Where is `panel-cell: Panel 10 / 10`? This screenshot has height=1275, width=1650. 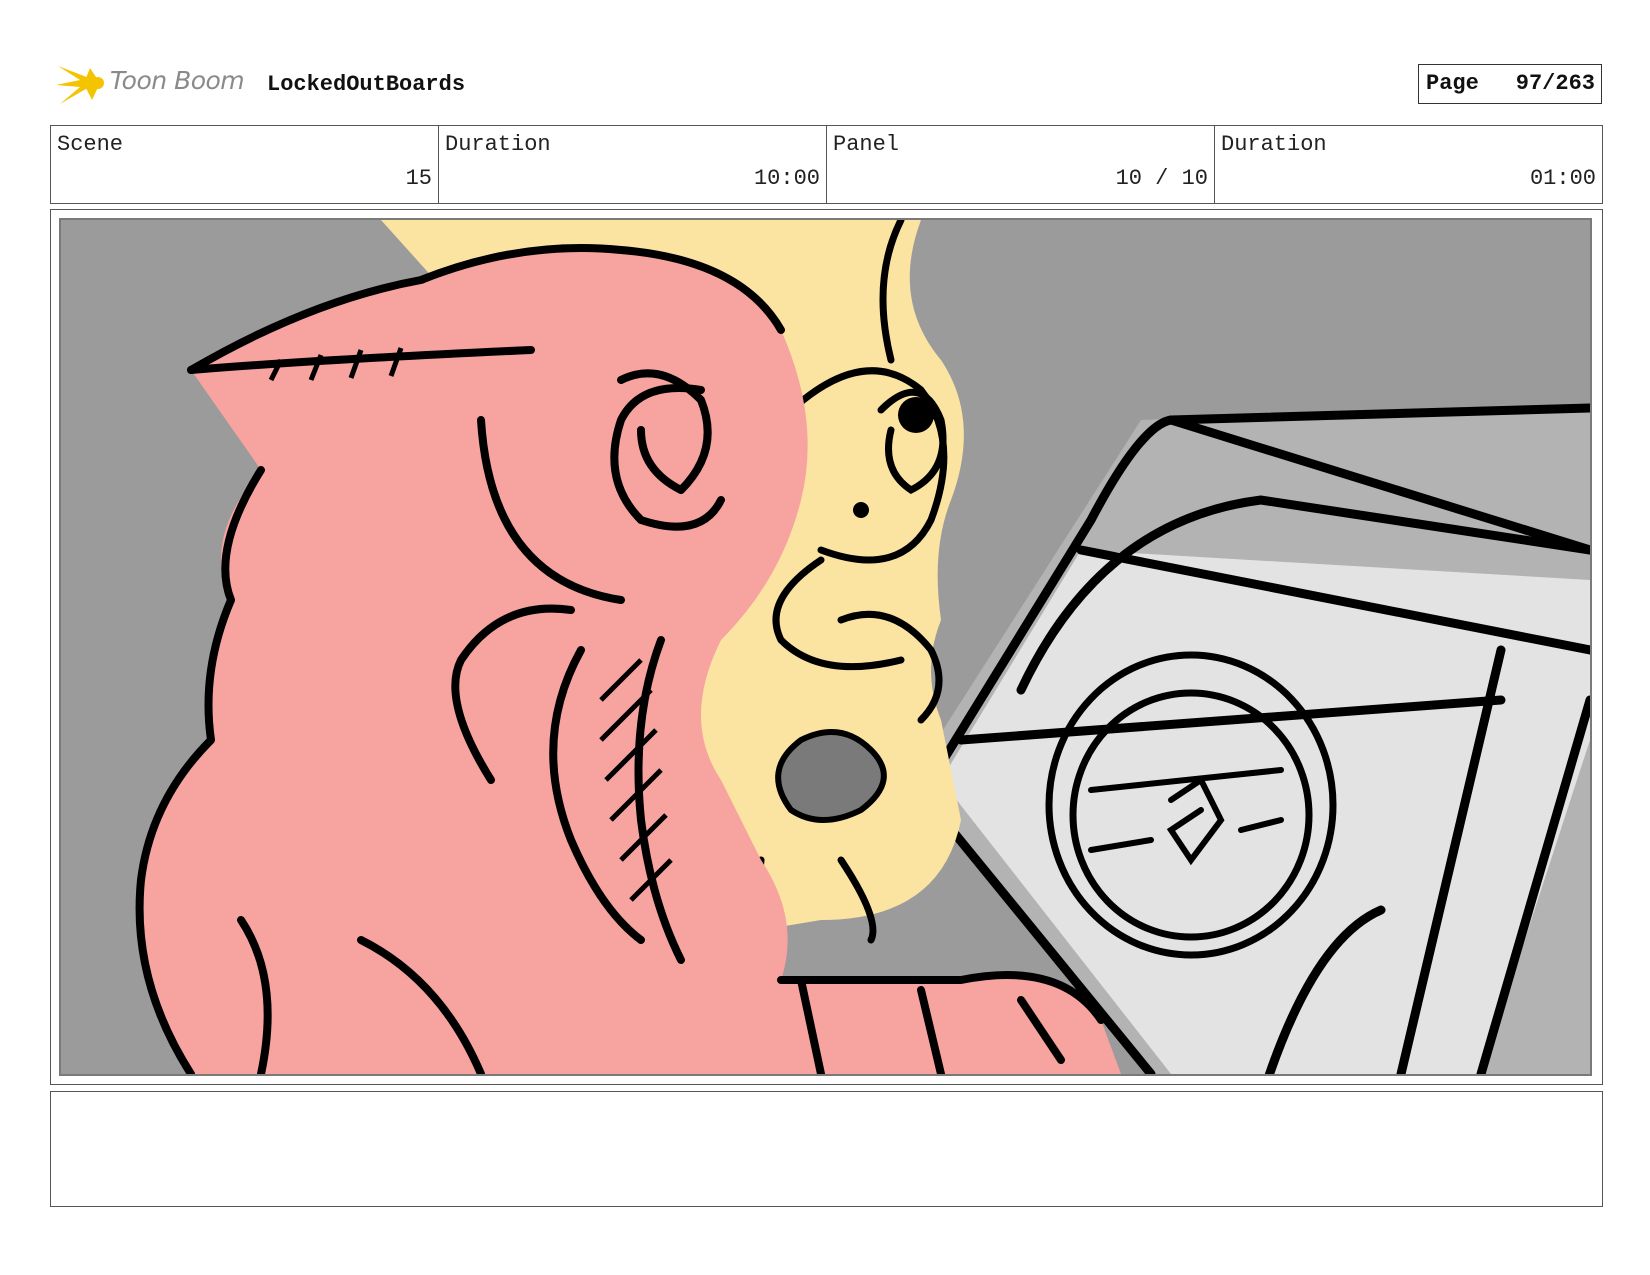 panel-cell: Panel 10 / 10 is located at coordinates (1020, 164).